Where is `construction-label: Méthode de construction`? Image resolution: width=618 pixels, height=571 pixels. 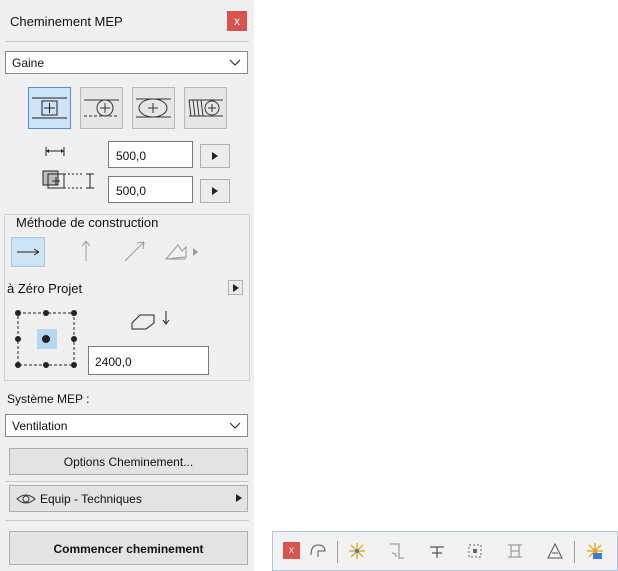 construction-label: Méthode de construction is located at coordinates (87, 222).